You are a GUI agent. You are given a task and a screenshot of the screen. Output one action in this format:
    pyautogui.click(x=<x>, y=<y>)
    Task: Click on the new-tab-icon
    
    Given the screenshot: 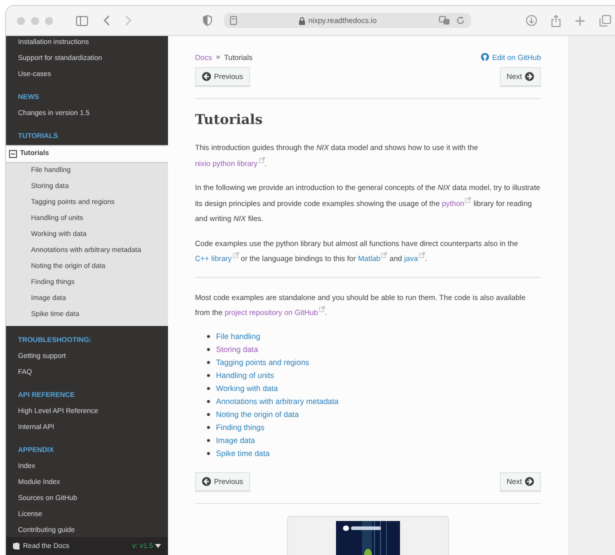 What is the action you would take?
    pyautogui.click(x=580, y=21)
    